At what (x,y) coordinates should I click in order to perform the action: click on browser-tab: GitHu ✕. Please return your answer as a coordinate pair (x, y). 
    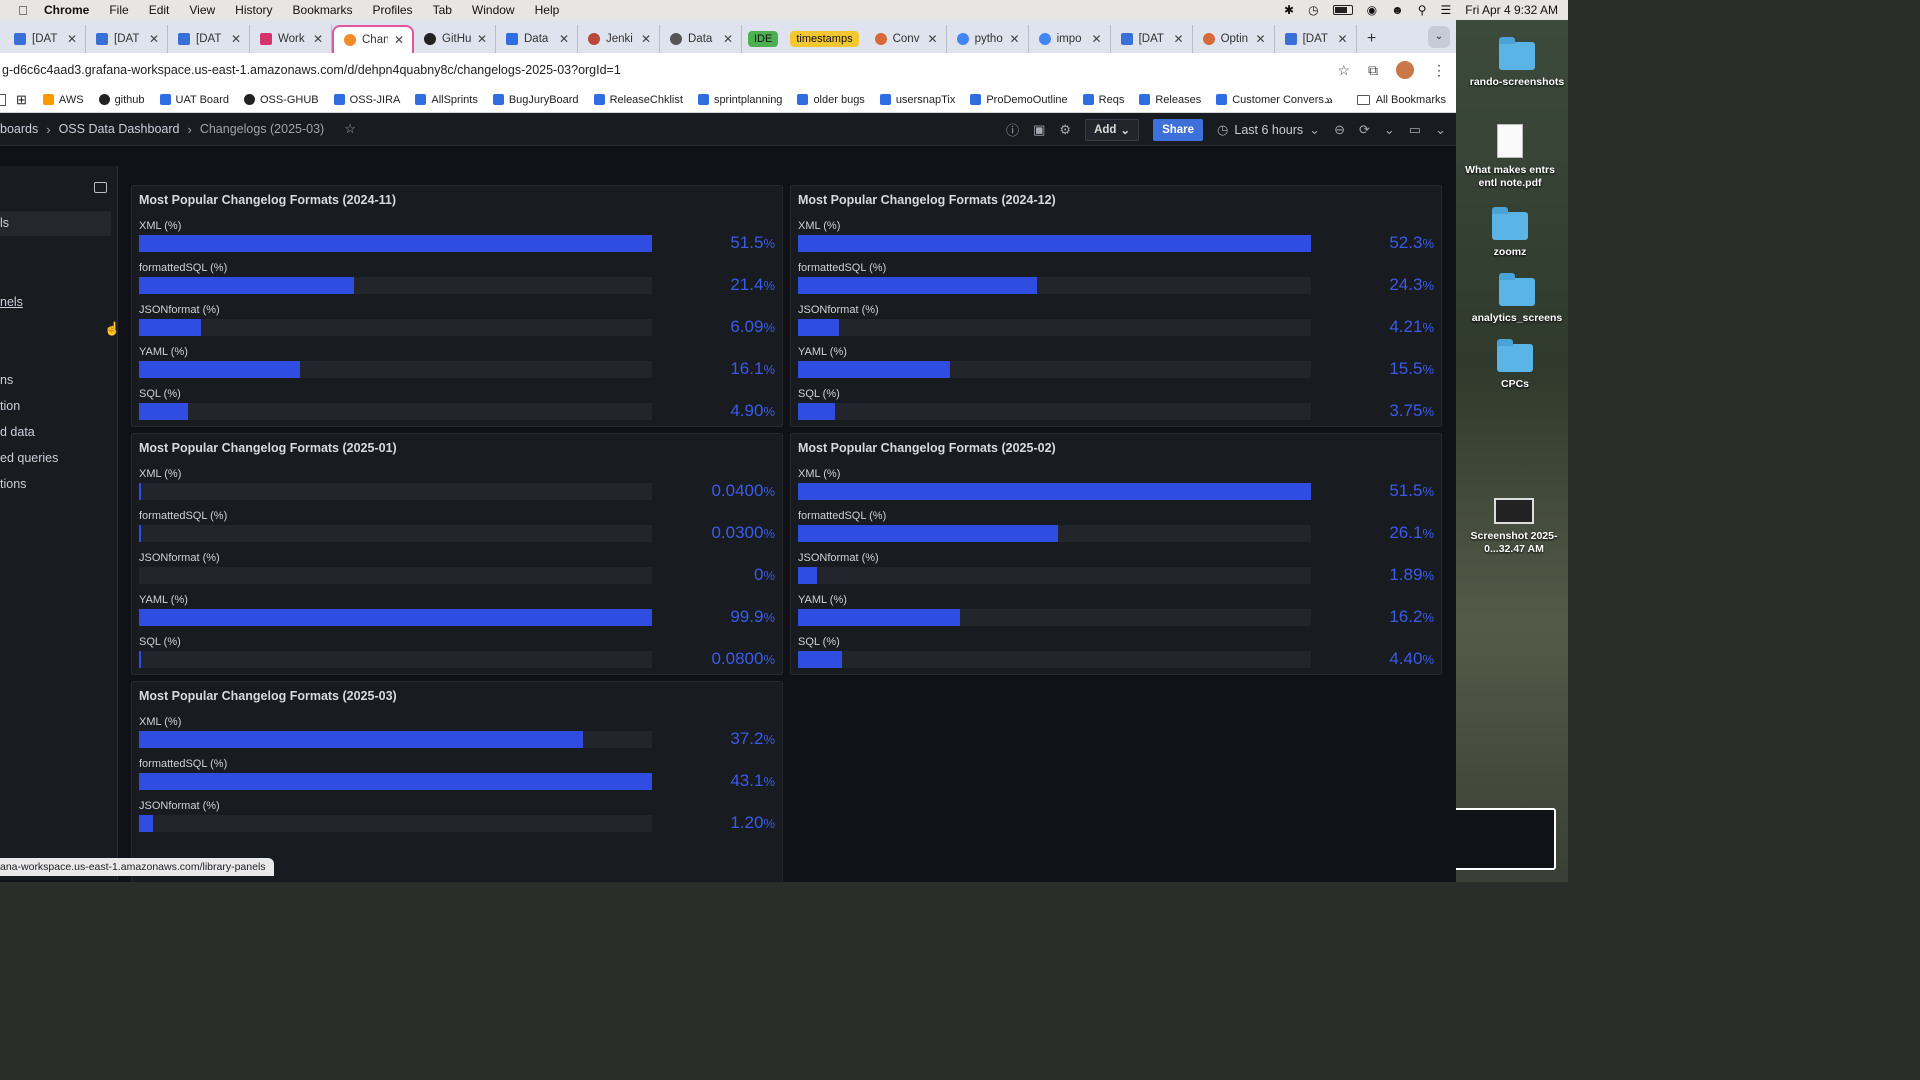
    Looking at the image, I should click on (455, 39).